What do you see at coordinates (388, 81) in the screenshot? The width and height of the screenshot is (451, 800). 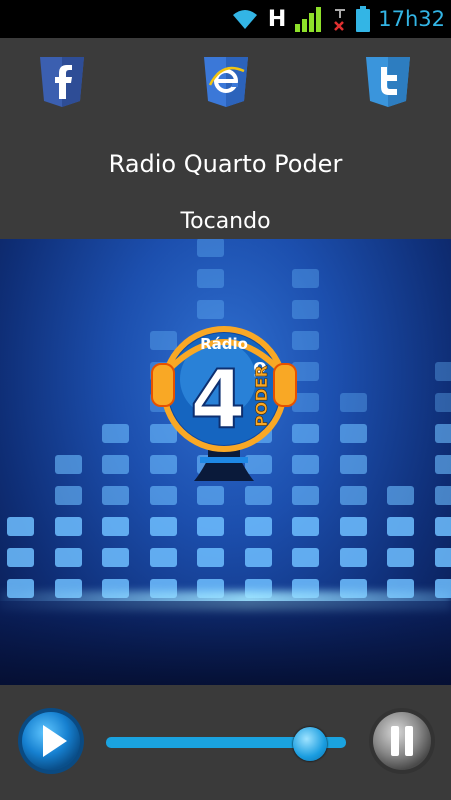 I see `twitter-icon` at bounding box center [388, 81].